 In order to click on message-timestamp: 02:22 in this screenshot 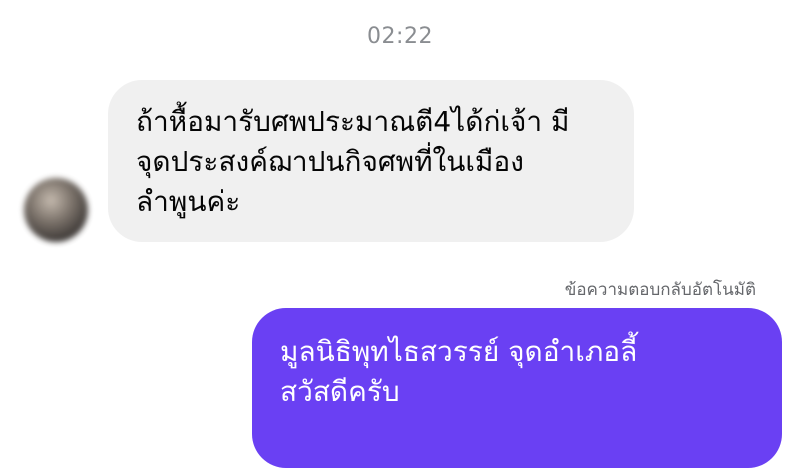, I will do `click(400, 36)`.